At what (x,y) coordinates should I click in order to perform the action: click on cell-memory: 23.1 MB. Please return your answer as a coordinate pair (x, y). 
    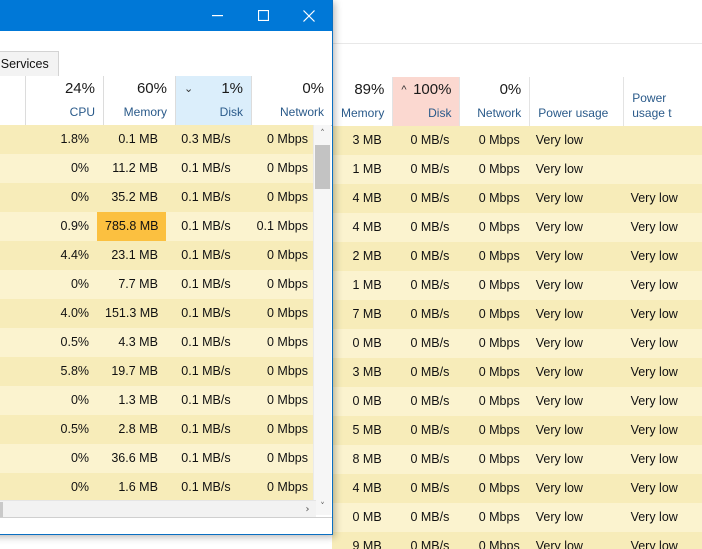
    Looking at the image, I should click on (131, 255).